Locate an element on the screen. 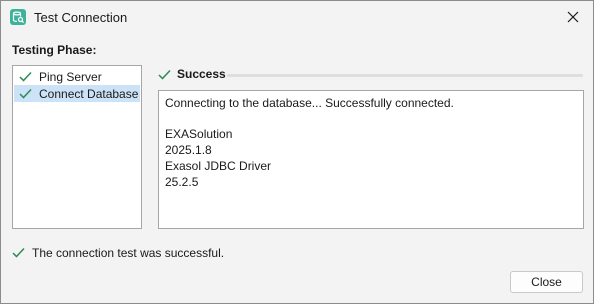 The width and height of the screenshot is (594, 304). phase-item-connect-database: Connect Database is located at coordinates (77, 93).